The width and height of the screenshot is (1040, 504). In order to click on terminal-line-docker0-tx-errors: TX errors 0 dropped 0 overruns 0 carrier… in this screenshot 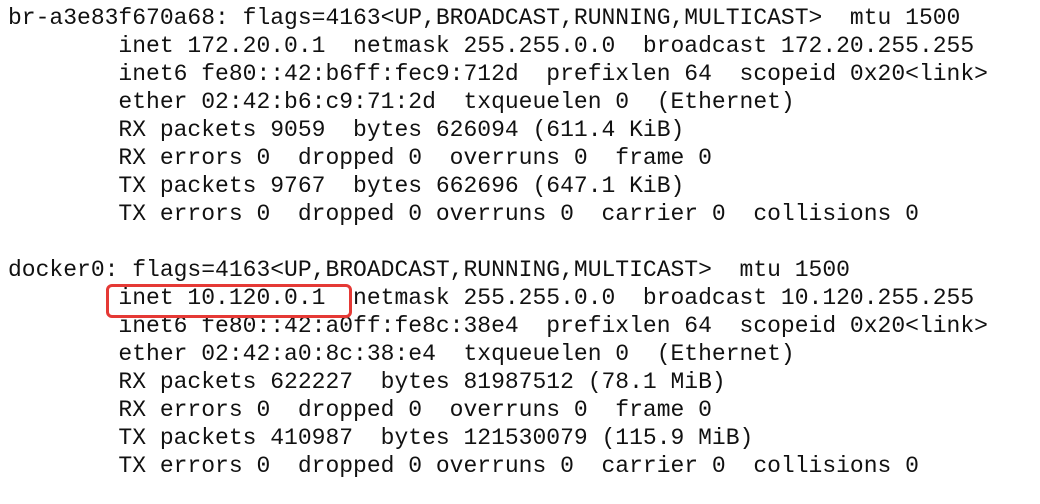, I will do `click(463, 466)`.